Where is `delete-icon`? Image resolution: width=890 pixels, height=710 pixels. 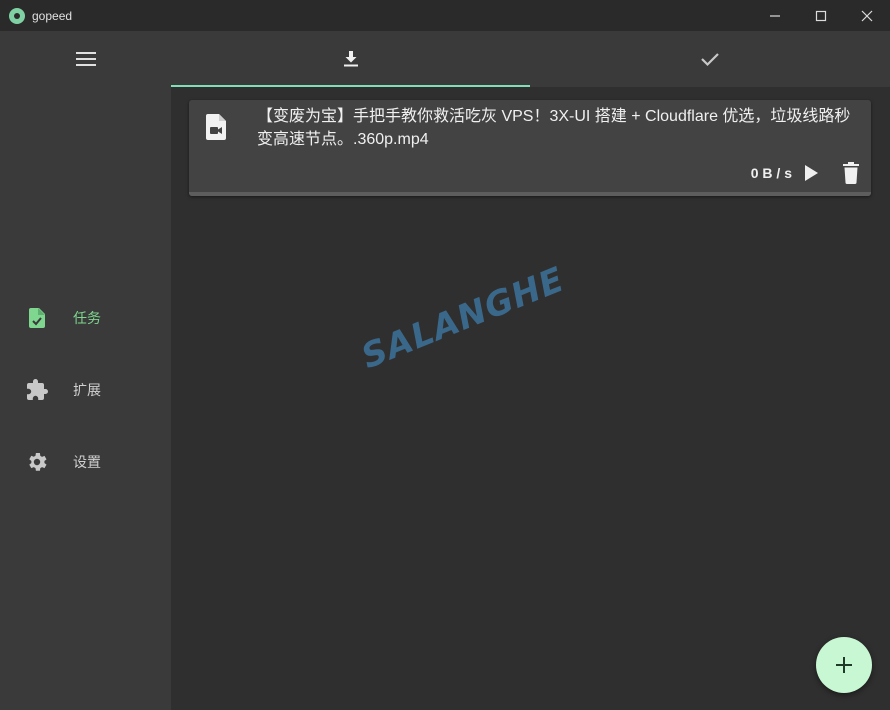 delete-icon is located at coordinates (851, 173).